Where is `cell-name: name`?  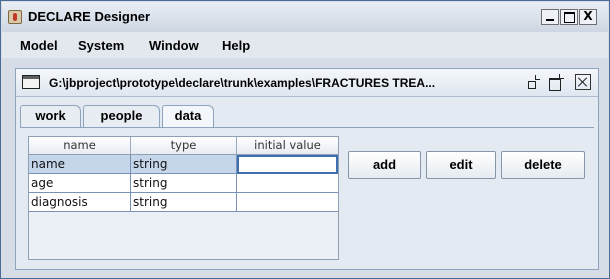 cell-name: name is located at coordinates (80, 164).